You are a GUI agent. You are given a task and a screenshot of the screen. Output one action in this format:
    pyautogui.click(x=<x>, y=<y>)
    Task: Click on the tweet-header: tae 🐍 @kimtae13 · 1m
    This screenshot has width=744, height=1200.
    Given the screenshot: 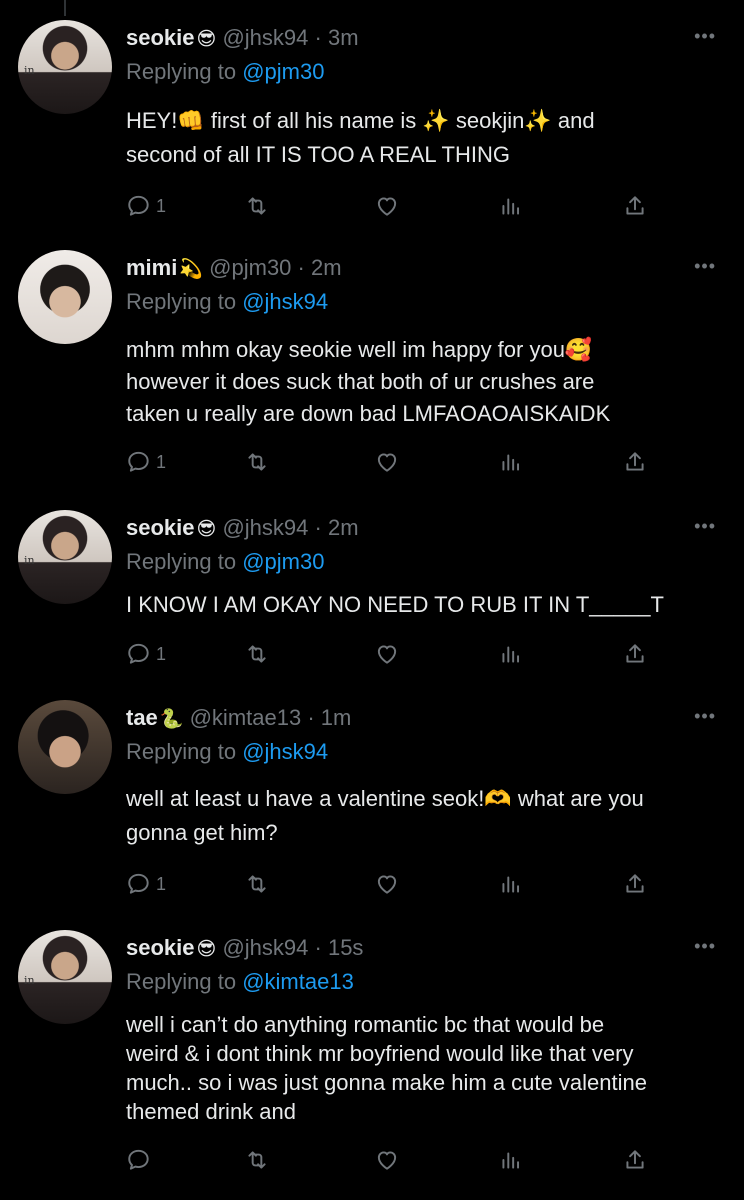 What is the action you would take?
    pyautogui.click(x=238, y=719)
    